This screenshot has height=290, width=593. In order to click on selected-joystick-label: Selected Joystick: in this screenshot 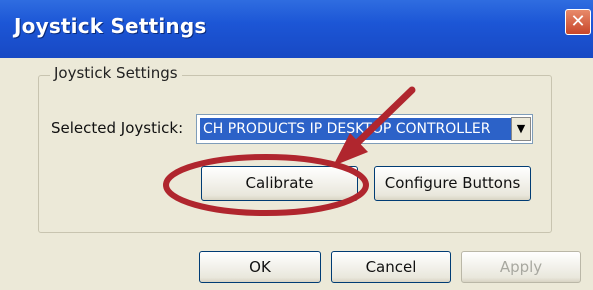, I will do `click(117, 128)`.